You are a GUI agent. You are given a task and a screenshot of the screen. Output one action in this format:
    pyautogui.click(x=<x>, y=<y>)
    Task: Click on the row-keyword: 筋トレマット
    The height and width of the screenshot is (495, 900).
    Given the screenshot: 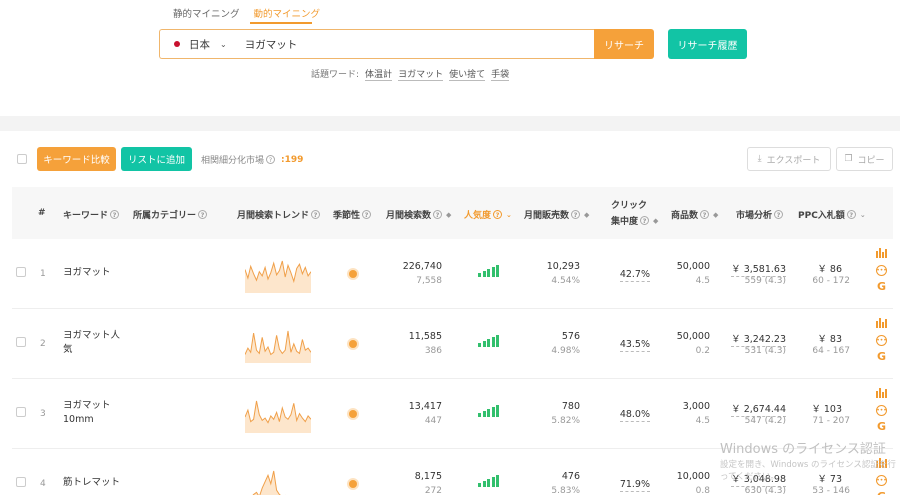 What is the action you would take?
    pyautogui.click(x=94, y=483)
    